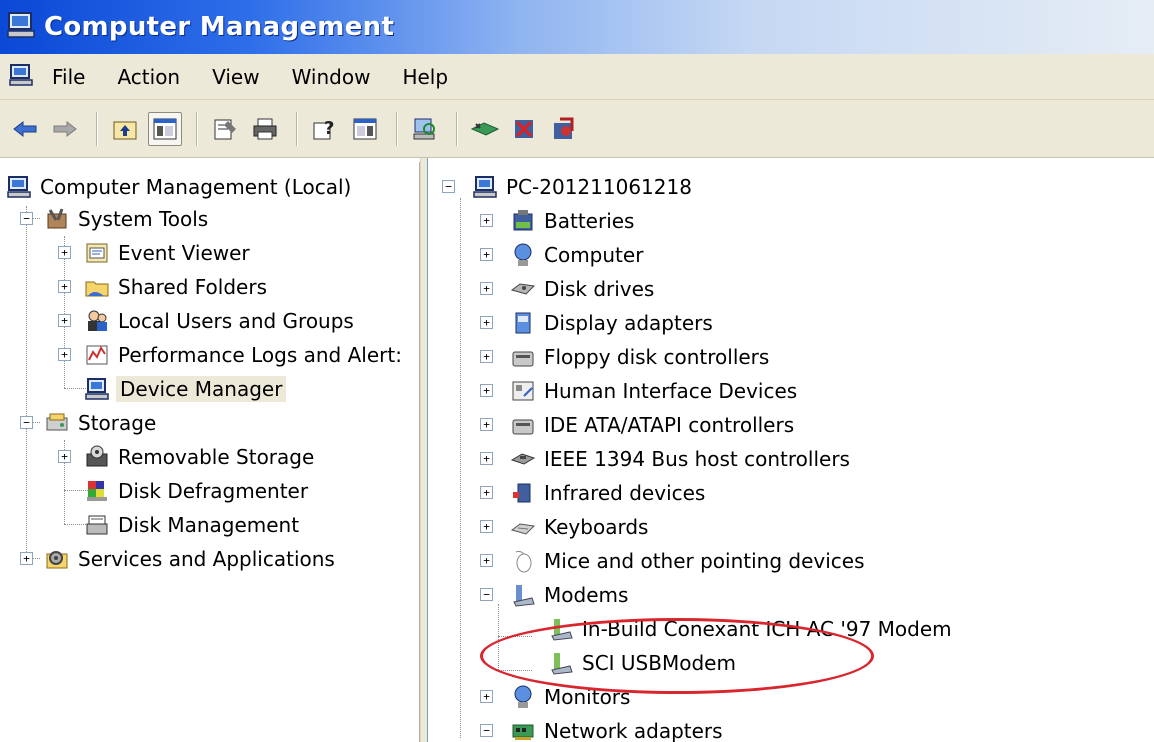  I want to click on device-category-hid: Human Interface Devices, so click(654, 391).